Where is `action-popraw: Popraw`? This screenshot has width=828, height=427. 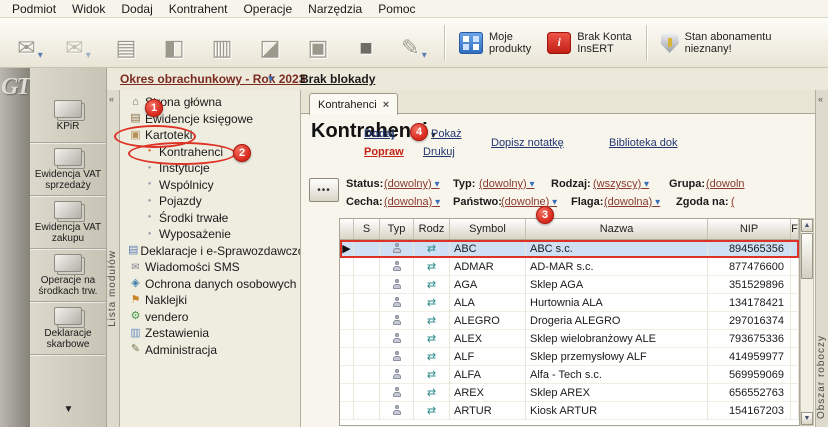
action-popraw: Popraw is located at coordinates (384, 152).